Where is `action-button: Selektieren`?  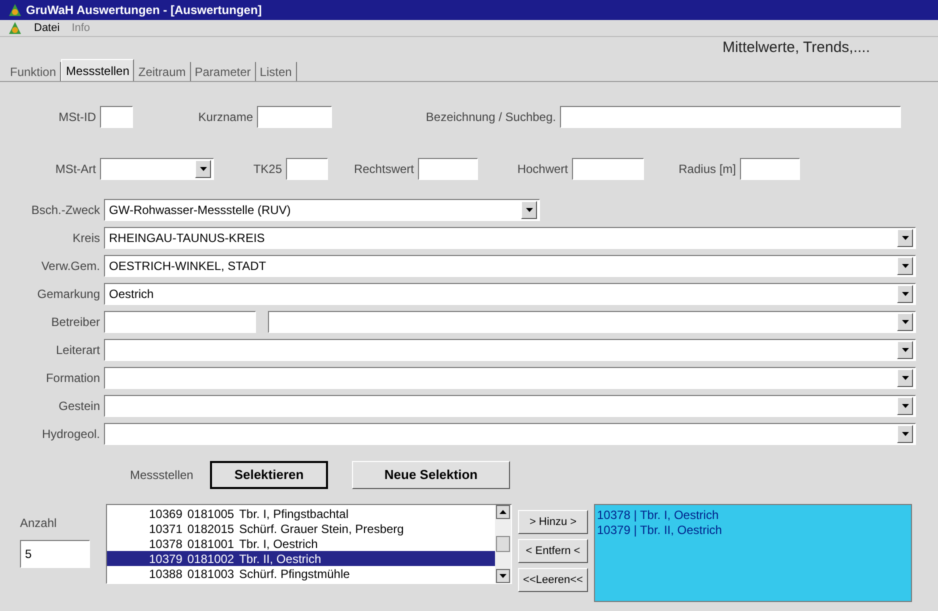 action-button: Selektieren is located at coordinates (269, 475).